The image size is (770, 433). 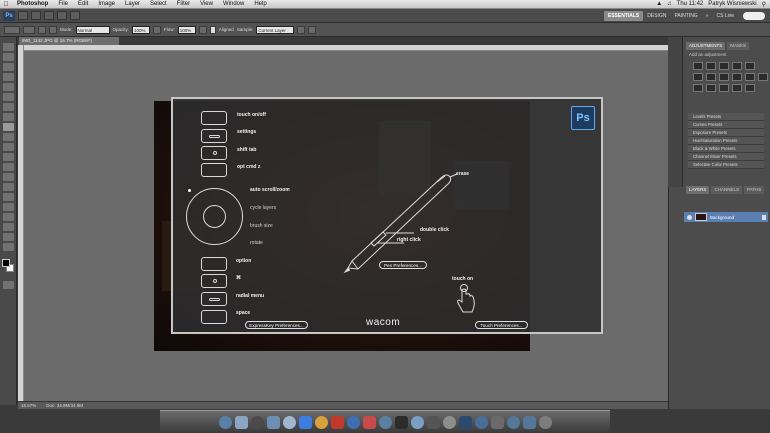 I want to click on clone-source-toggle, so click(x=53, y=29).